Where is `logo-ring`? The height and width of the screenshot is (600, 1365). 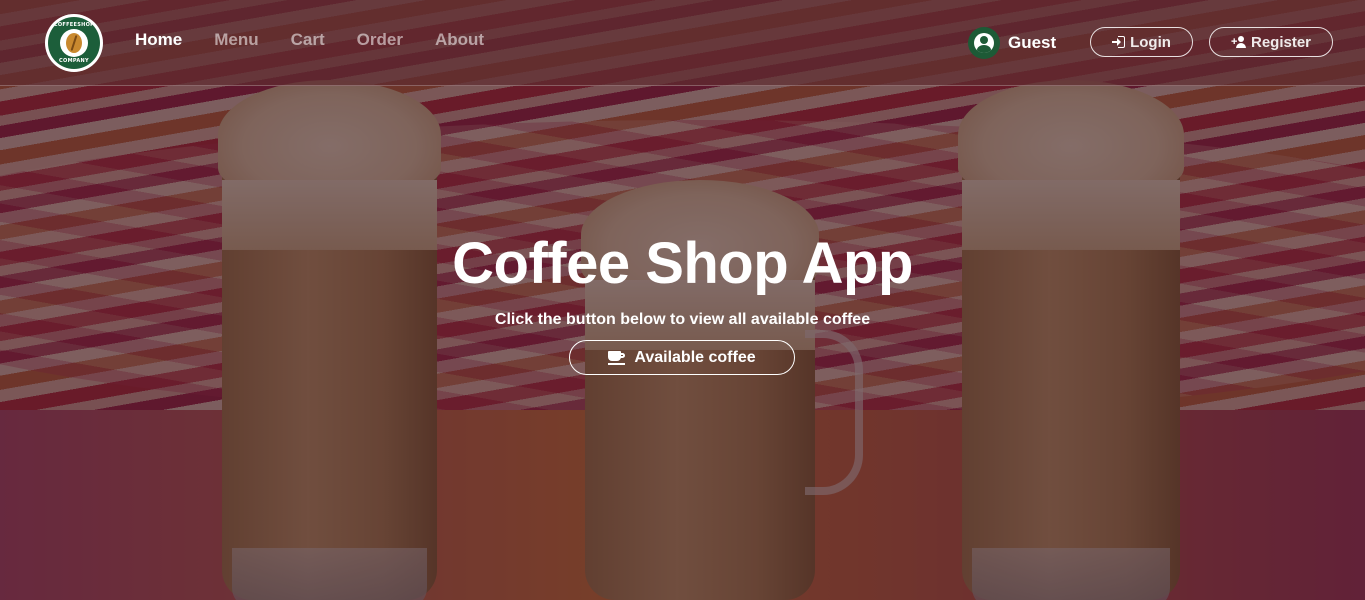
logo-ring is located at coordinates (74, 43).